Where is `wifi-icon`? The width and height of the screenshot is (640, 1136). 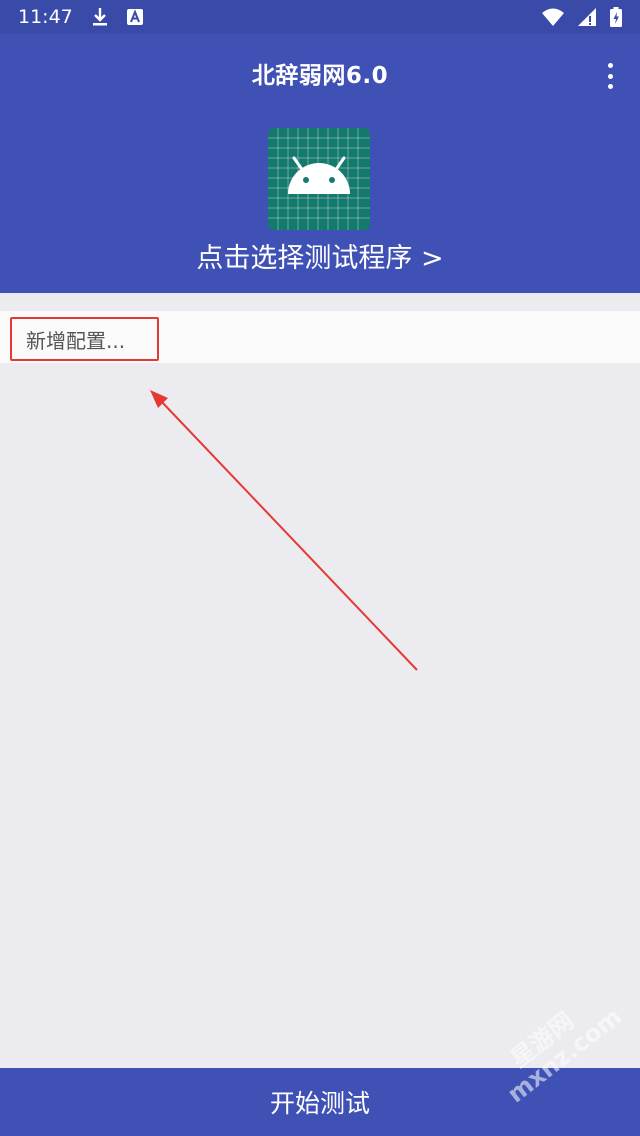
wifi-icon is located at coordinates (553, 17).